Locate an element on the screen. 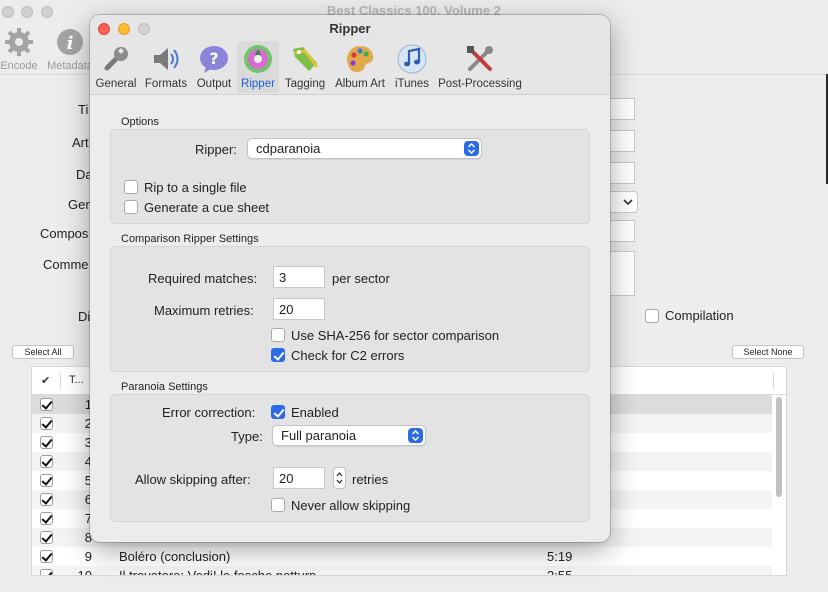  never-skip-label: Never allow skipping is located at coordinates (351, 505).